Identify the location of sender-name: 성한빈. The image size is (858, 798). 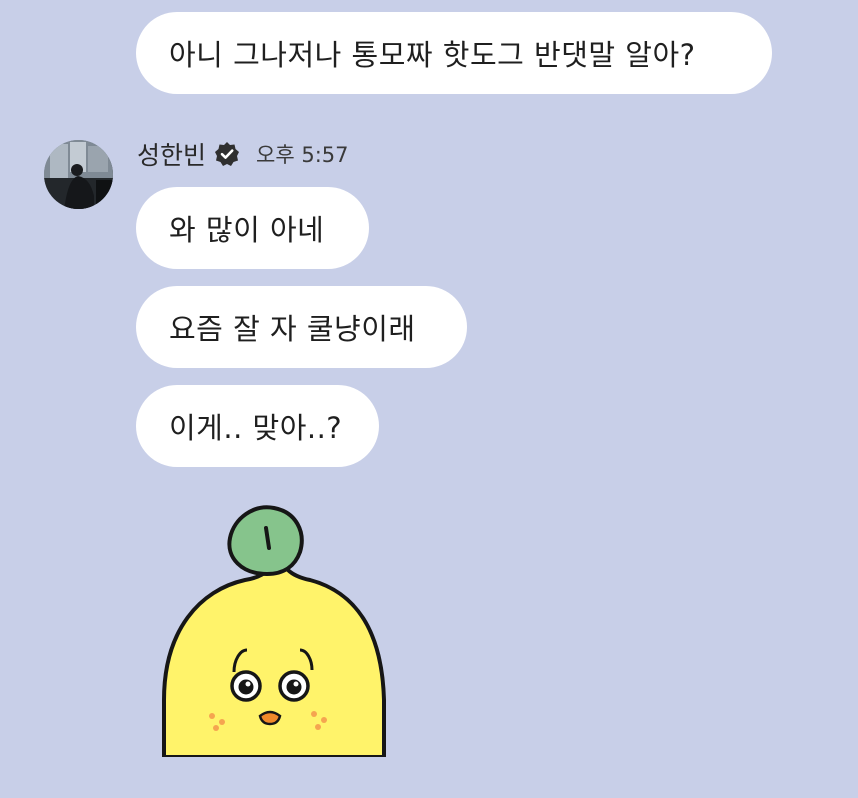
(171, 154).